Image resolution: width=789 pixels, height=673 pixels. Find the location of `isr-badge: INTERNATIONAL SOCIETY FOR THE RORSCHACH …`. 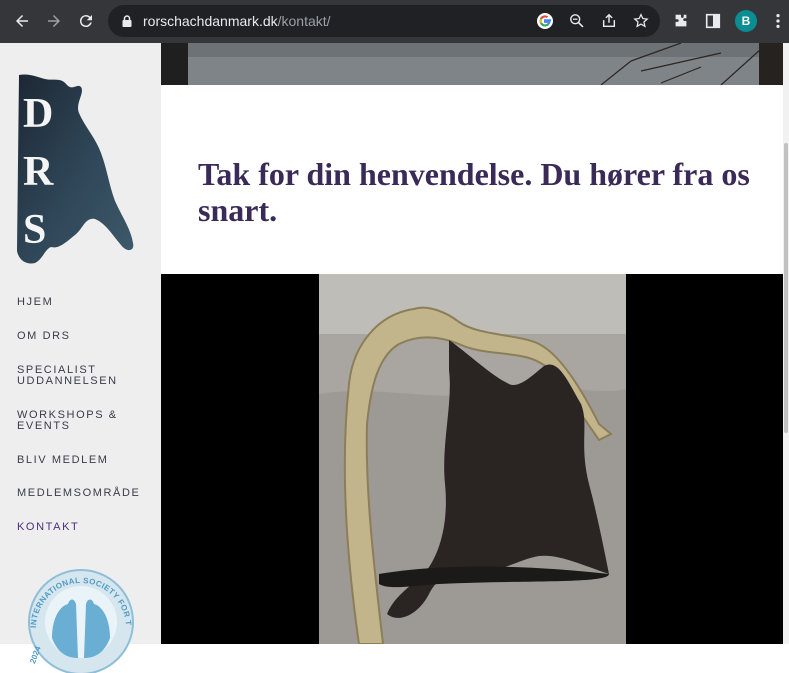

isr-badge: INTERNATIONAL SOCIETY FOR THE RORSCHACH … is located at coordinates (79, 615).